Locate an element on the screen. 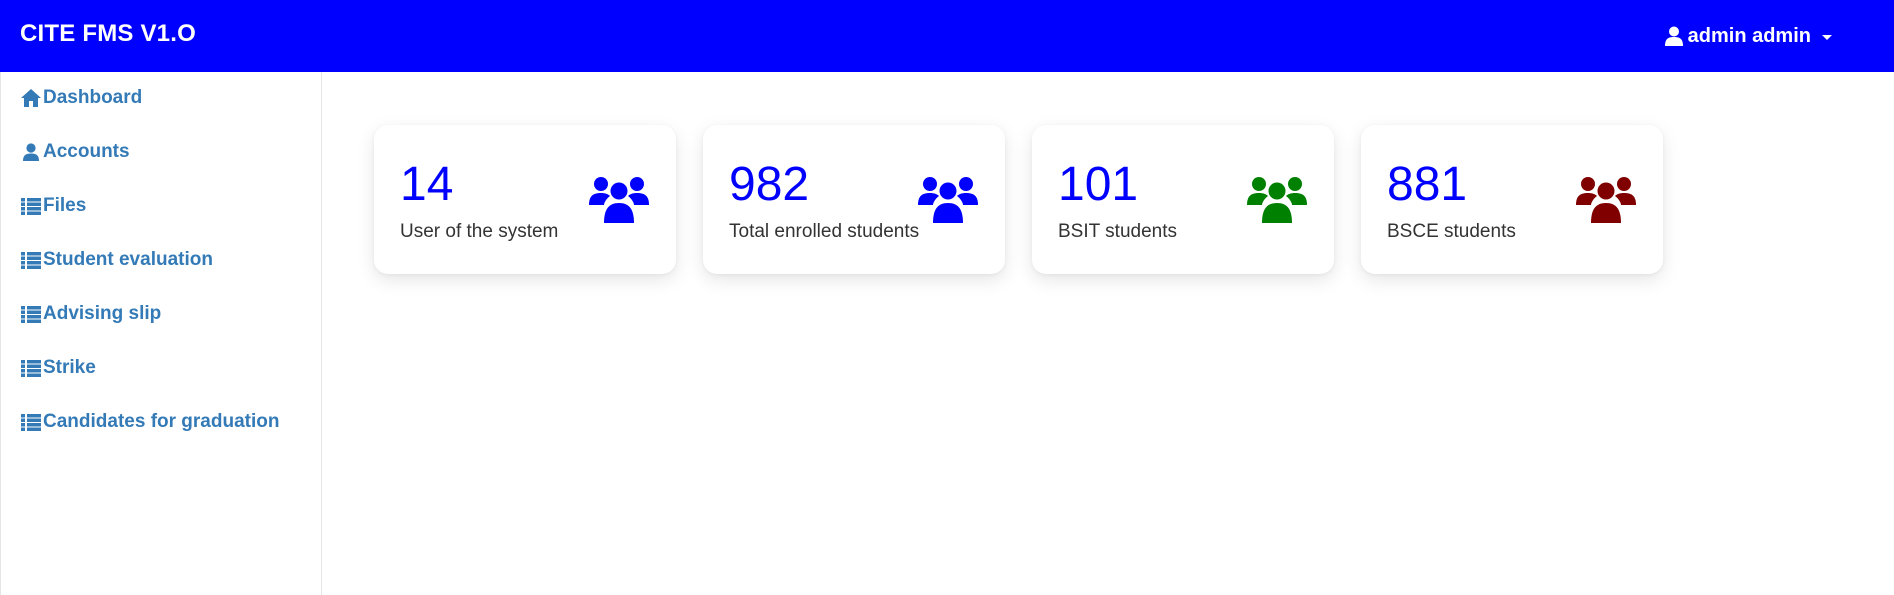 This screenshot has width=1894, height=595. sidebar-item-label: Files is located at coordinates (65, 205).